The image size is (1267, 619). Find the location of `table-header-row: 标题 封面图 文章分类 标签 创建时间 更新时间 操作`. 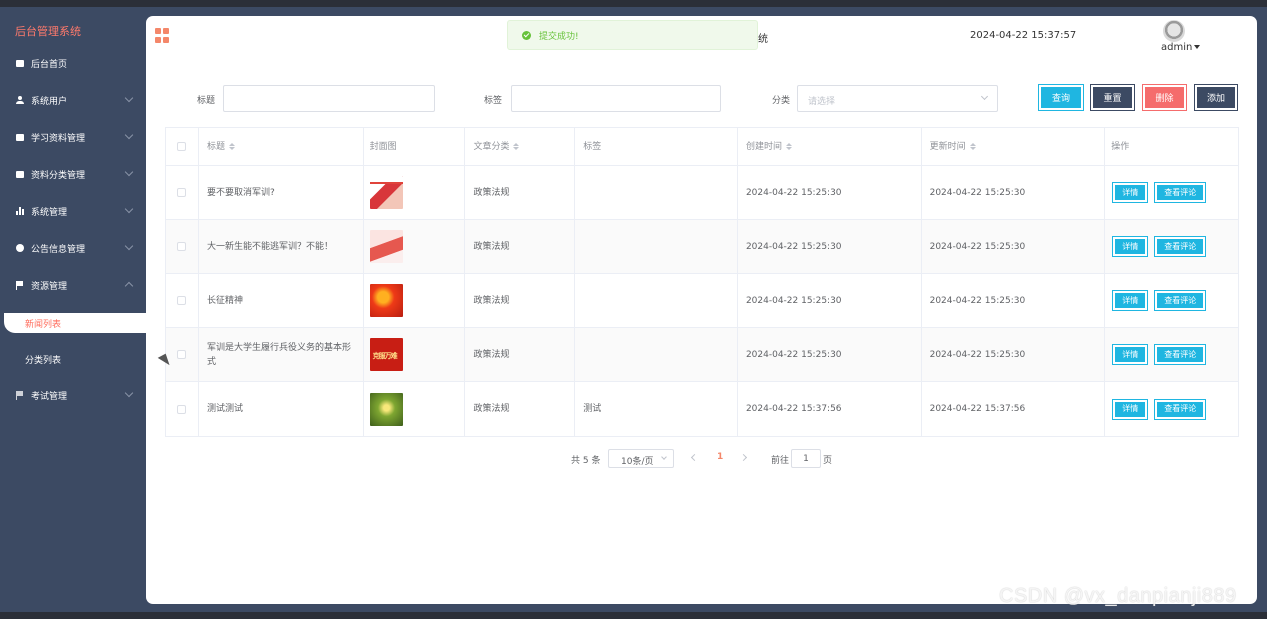

table-header-row: 标题 封面图 文章分类 标签 创建时间 更新时间 操作 is located at coordinates (702, 147).